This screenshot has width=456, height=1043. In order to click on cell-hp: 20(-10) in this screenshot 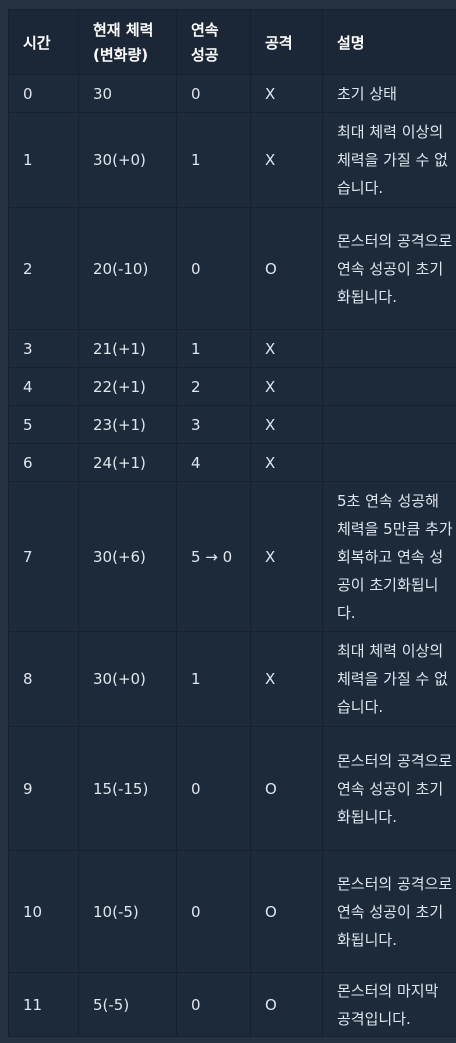, I will do `click(127, 268)`.